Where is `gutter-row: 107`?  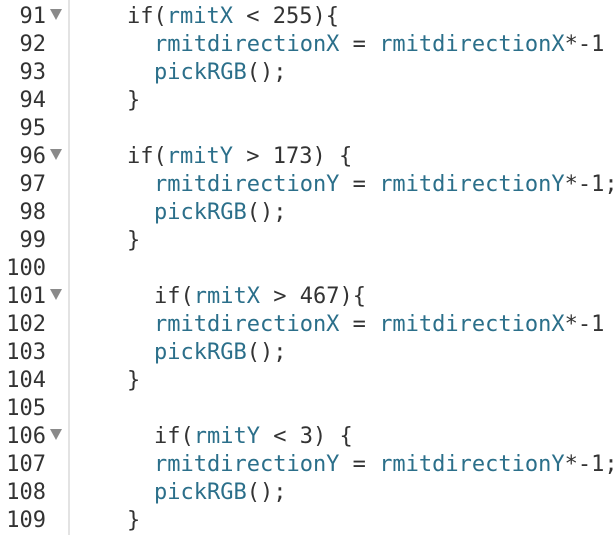 gutter-row: 107 is located at coordinates (307, 465).